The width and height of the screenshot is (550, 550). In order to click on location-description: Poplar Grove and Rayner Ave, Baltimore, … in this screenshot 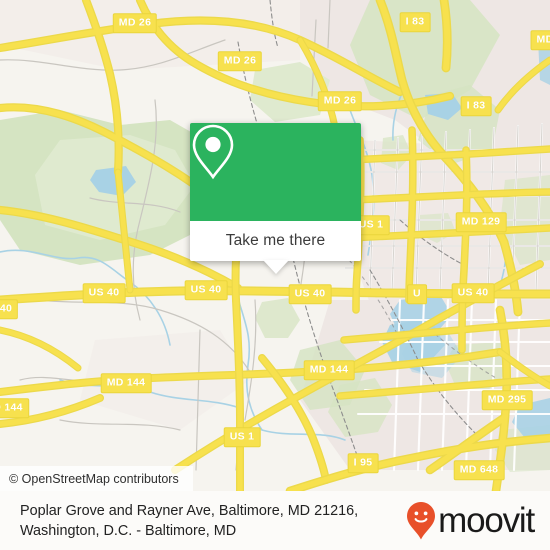, I will do `click(203, 521)`.